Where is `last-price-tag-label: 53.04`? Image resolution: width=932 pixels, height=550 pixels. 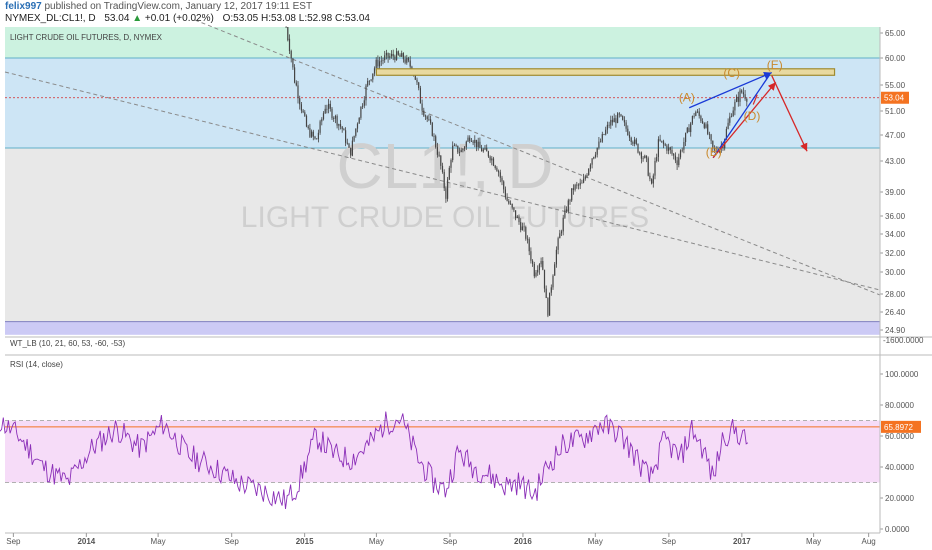
last-price-tag-label: 53.04 is located at coordinates (894, 98).